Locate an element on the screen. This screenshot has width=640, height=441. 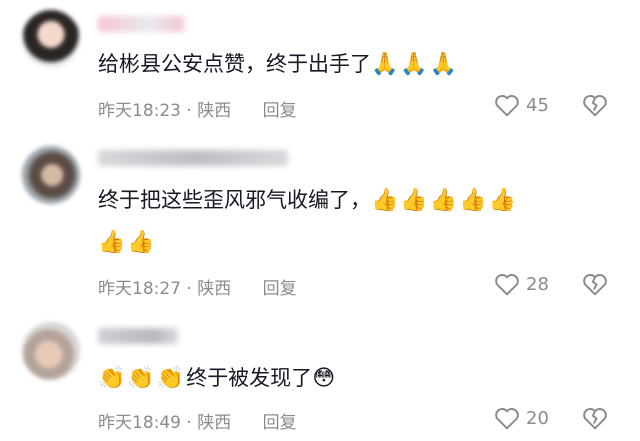
comment-text: 终于把这些歪风邪气收编了，👍👍👍👍👍 is located at coordinates (308, 200).